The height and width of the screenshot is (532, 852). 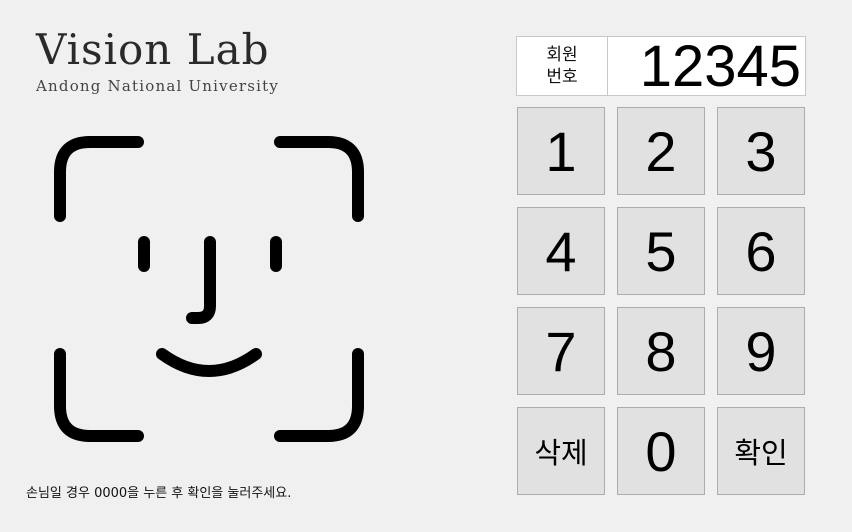 I want to click on key-3-button: 3, so click(x=761, y=151).